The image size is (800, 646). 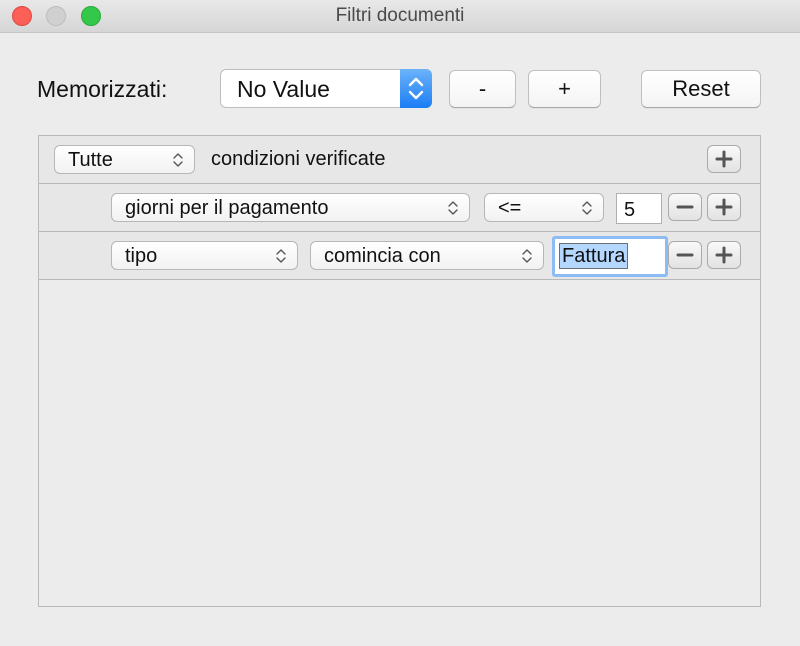 What do you see at coordinates (594, 256) in the screenshot?
I see `selected-text: Fattura` at bounding box center [594, 256].